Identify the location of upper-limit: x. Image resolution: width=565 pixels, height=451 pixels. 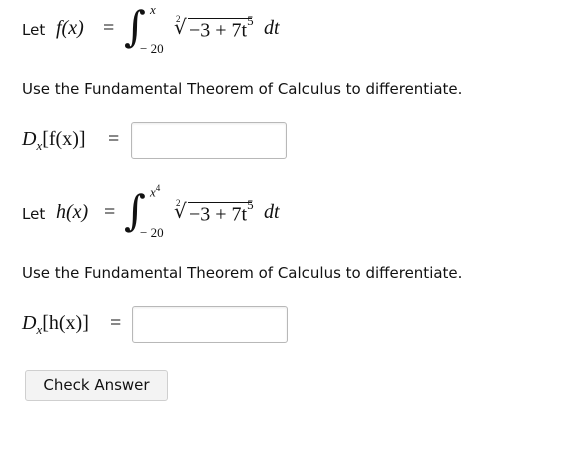
(153, 9).